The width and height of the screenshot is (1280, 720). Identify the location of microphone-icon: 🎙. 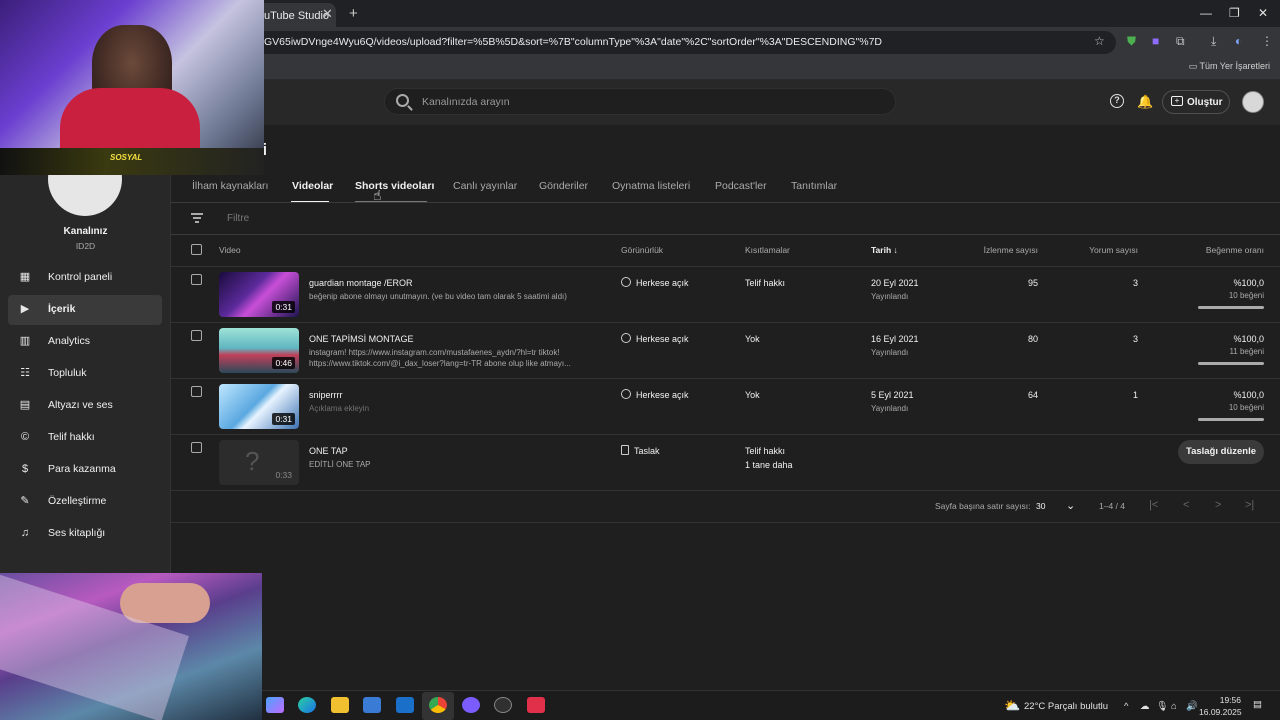
(1162, 706).